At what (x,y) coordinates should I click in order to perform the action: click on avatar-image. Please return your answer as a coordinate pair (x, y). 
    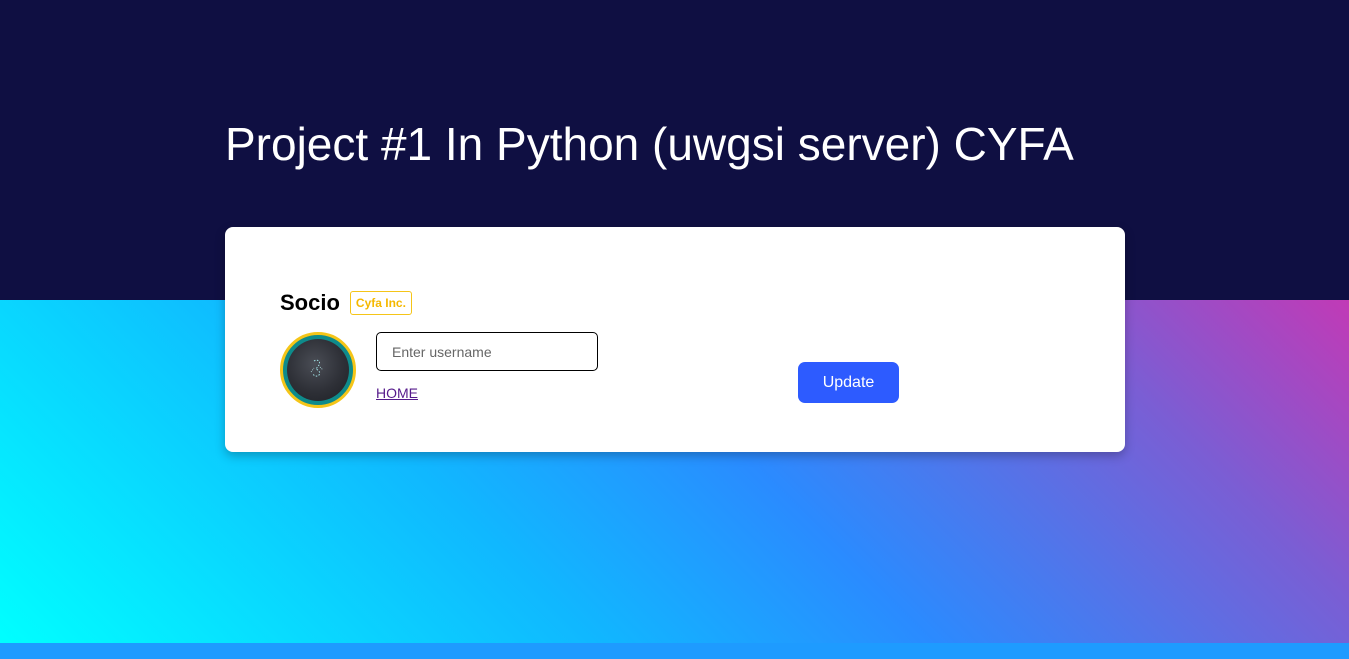
    Looking at the image, I should click on (318, 370).